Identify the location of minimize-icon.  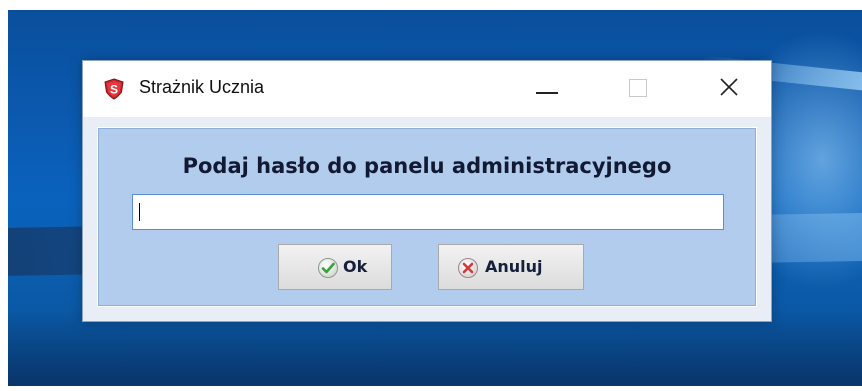
(547, 93).